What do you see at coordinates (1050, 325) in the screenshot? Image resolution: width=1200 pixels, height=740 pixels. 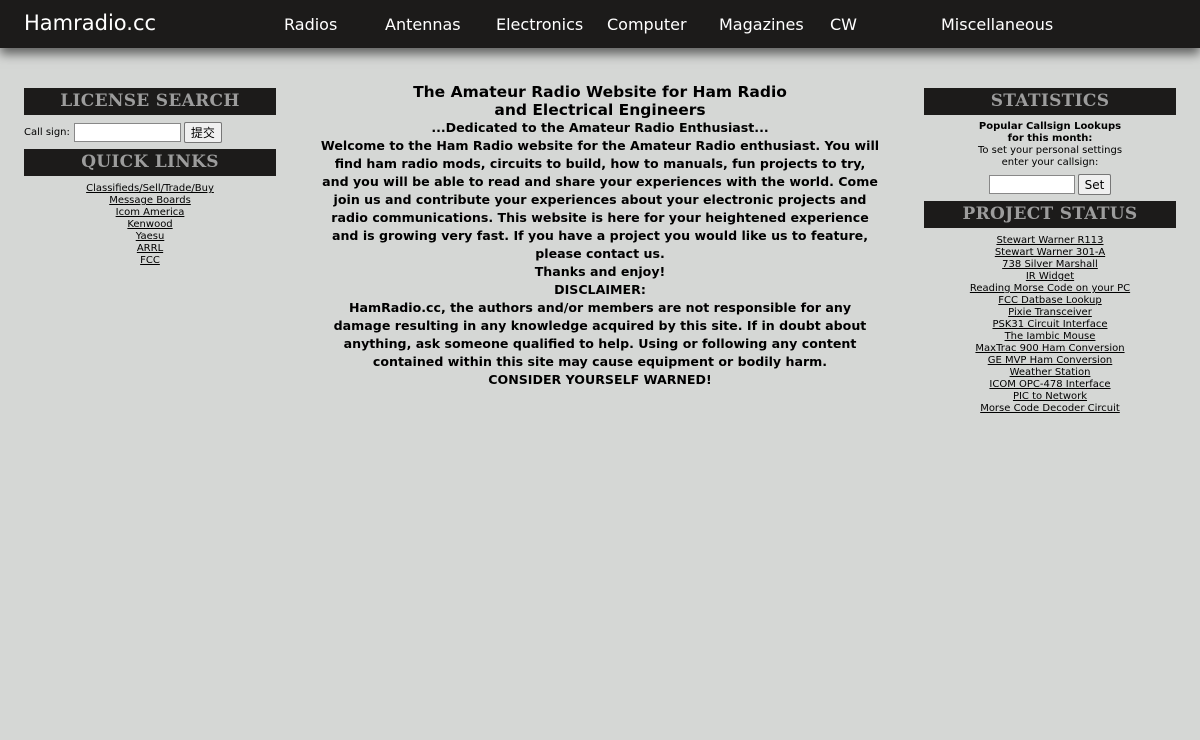 I see `project-link: PSK31 Circuit Interface` at bounding box center [1050, 325].